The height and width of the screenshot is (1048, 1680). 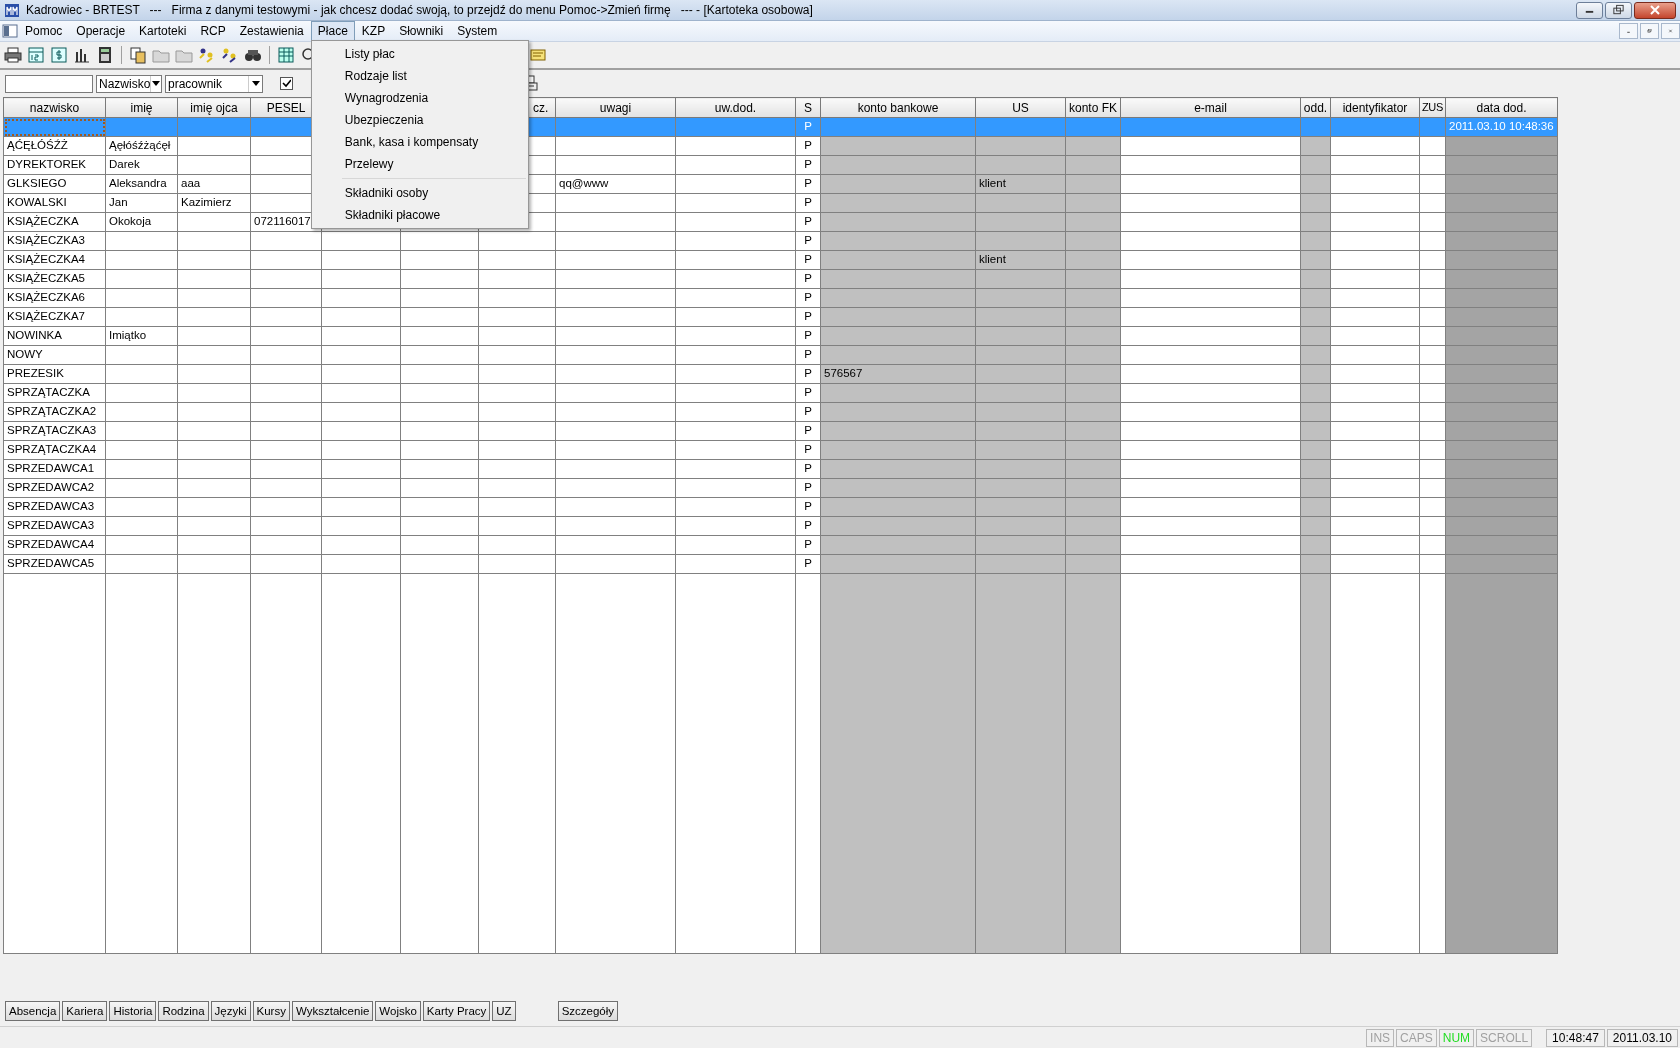 I want to click on column-header: ZUS, so click(x=1432, y=107).